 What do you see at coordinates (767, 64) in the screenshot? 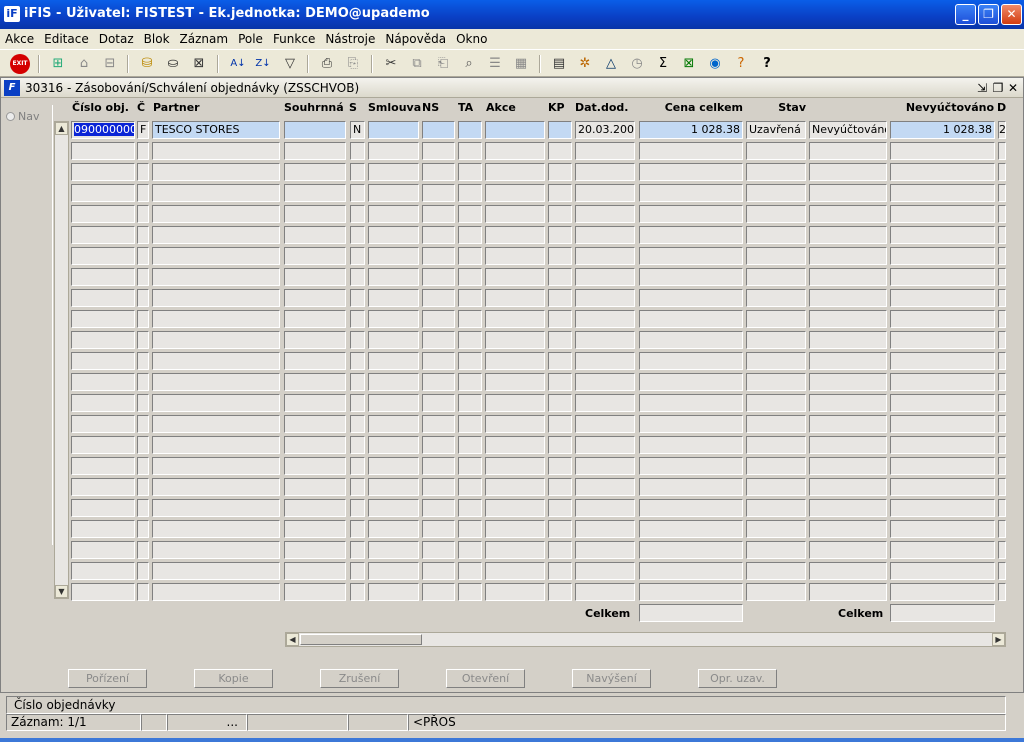
I see `help-icon: ?` at bounding box center [767, 64].